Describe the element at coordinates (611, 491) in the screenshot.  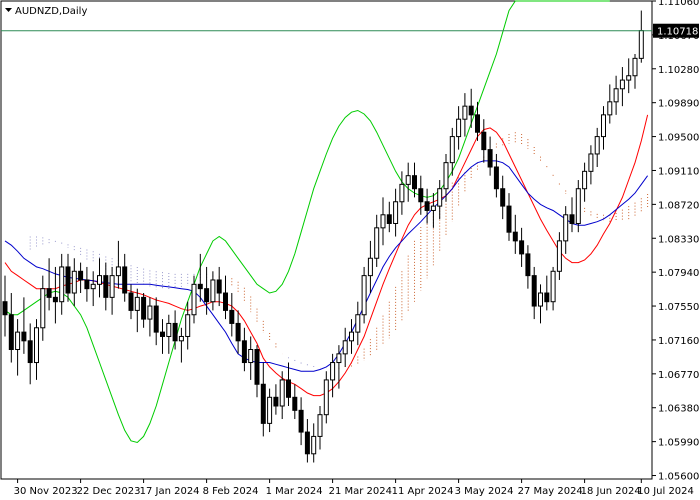
I see `x-tick-label: 18 Jun 2024` at that location.